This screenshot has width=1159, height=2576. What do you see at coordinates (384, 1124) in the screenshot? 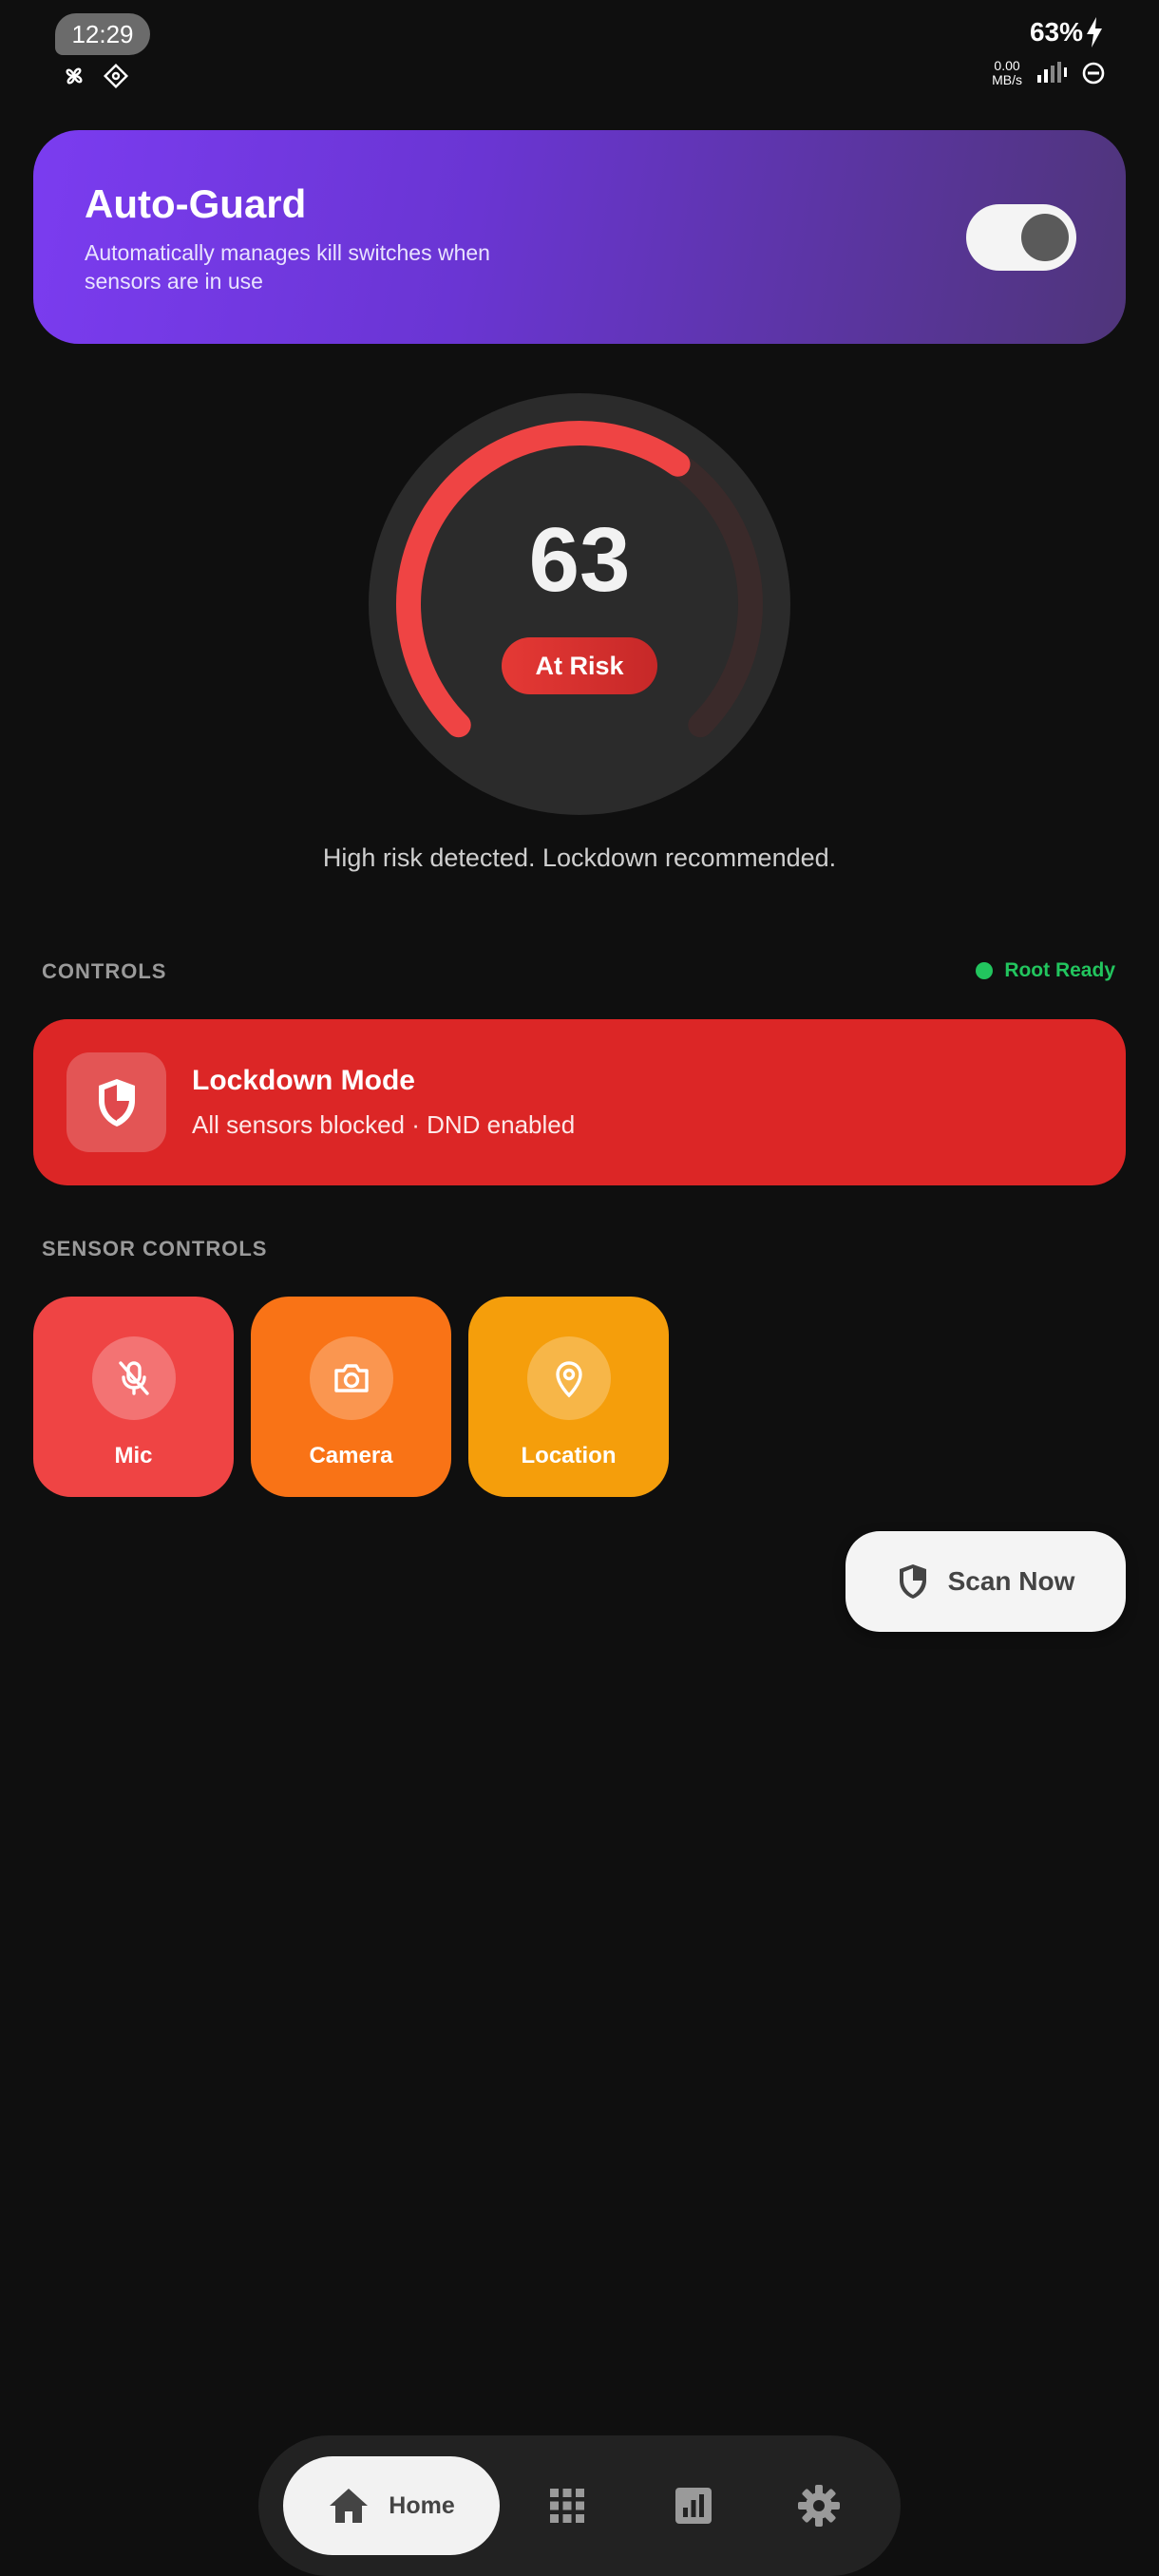
I see `lockdown-subtitle: All sensors blocked · DND enabled` at bounding box center [384, 1124].